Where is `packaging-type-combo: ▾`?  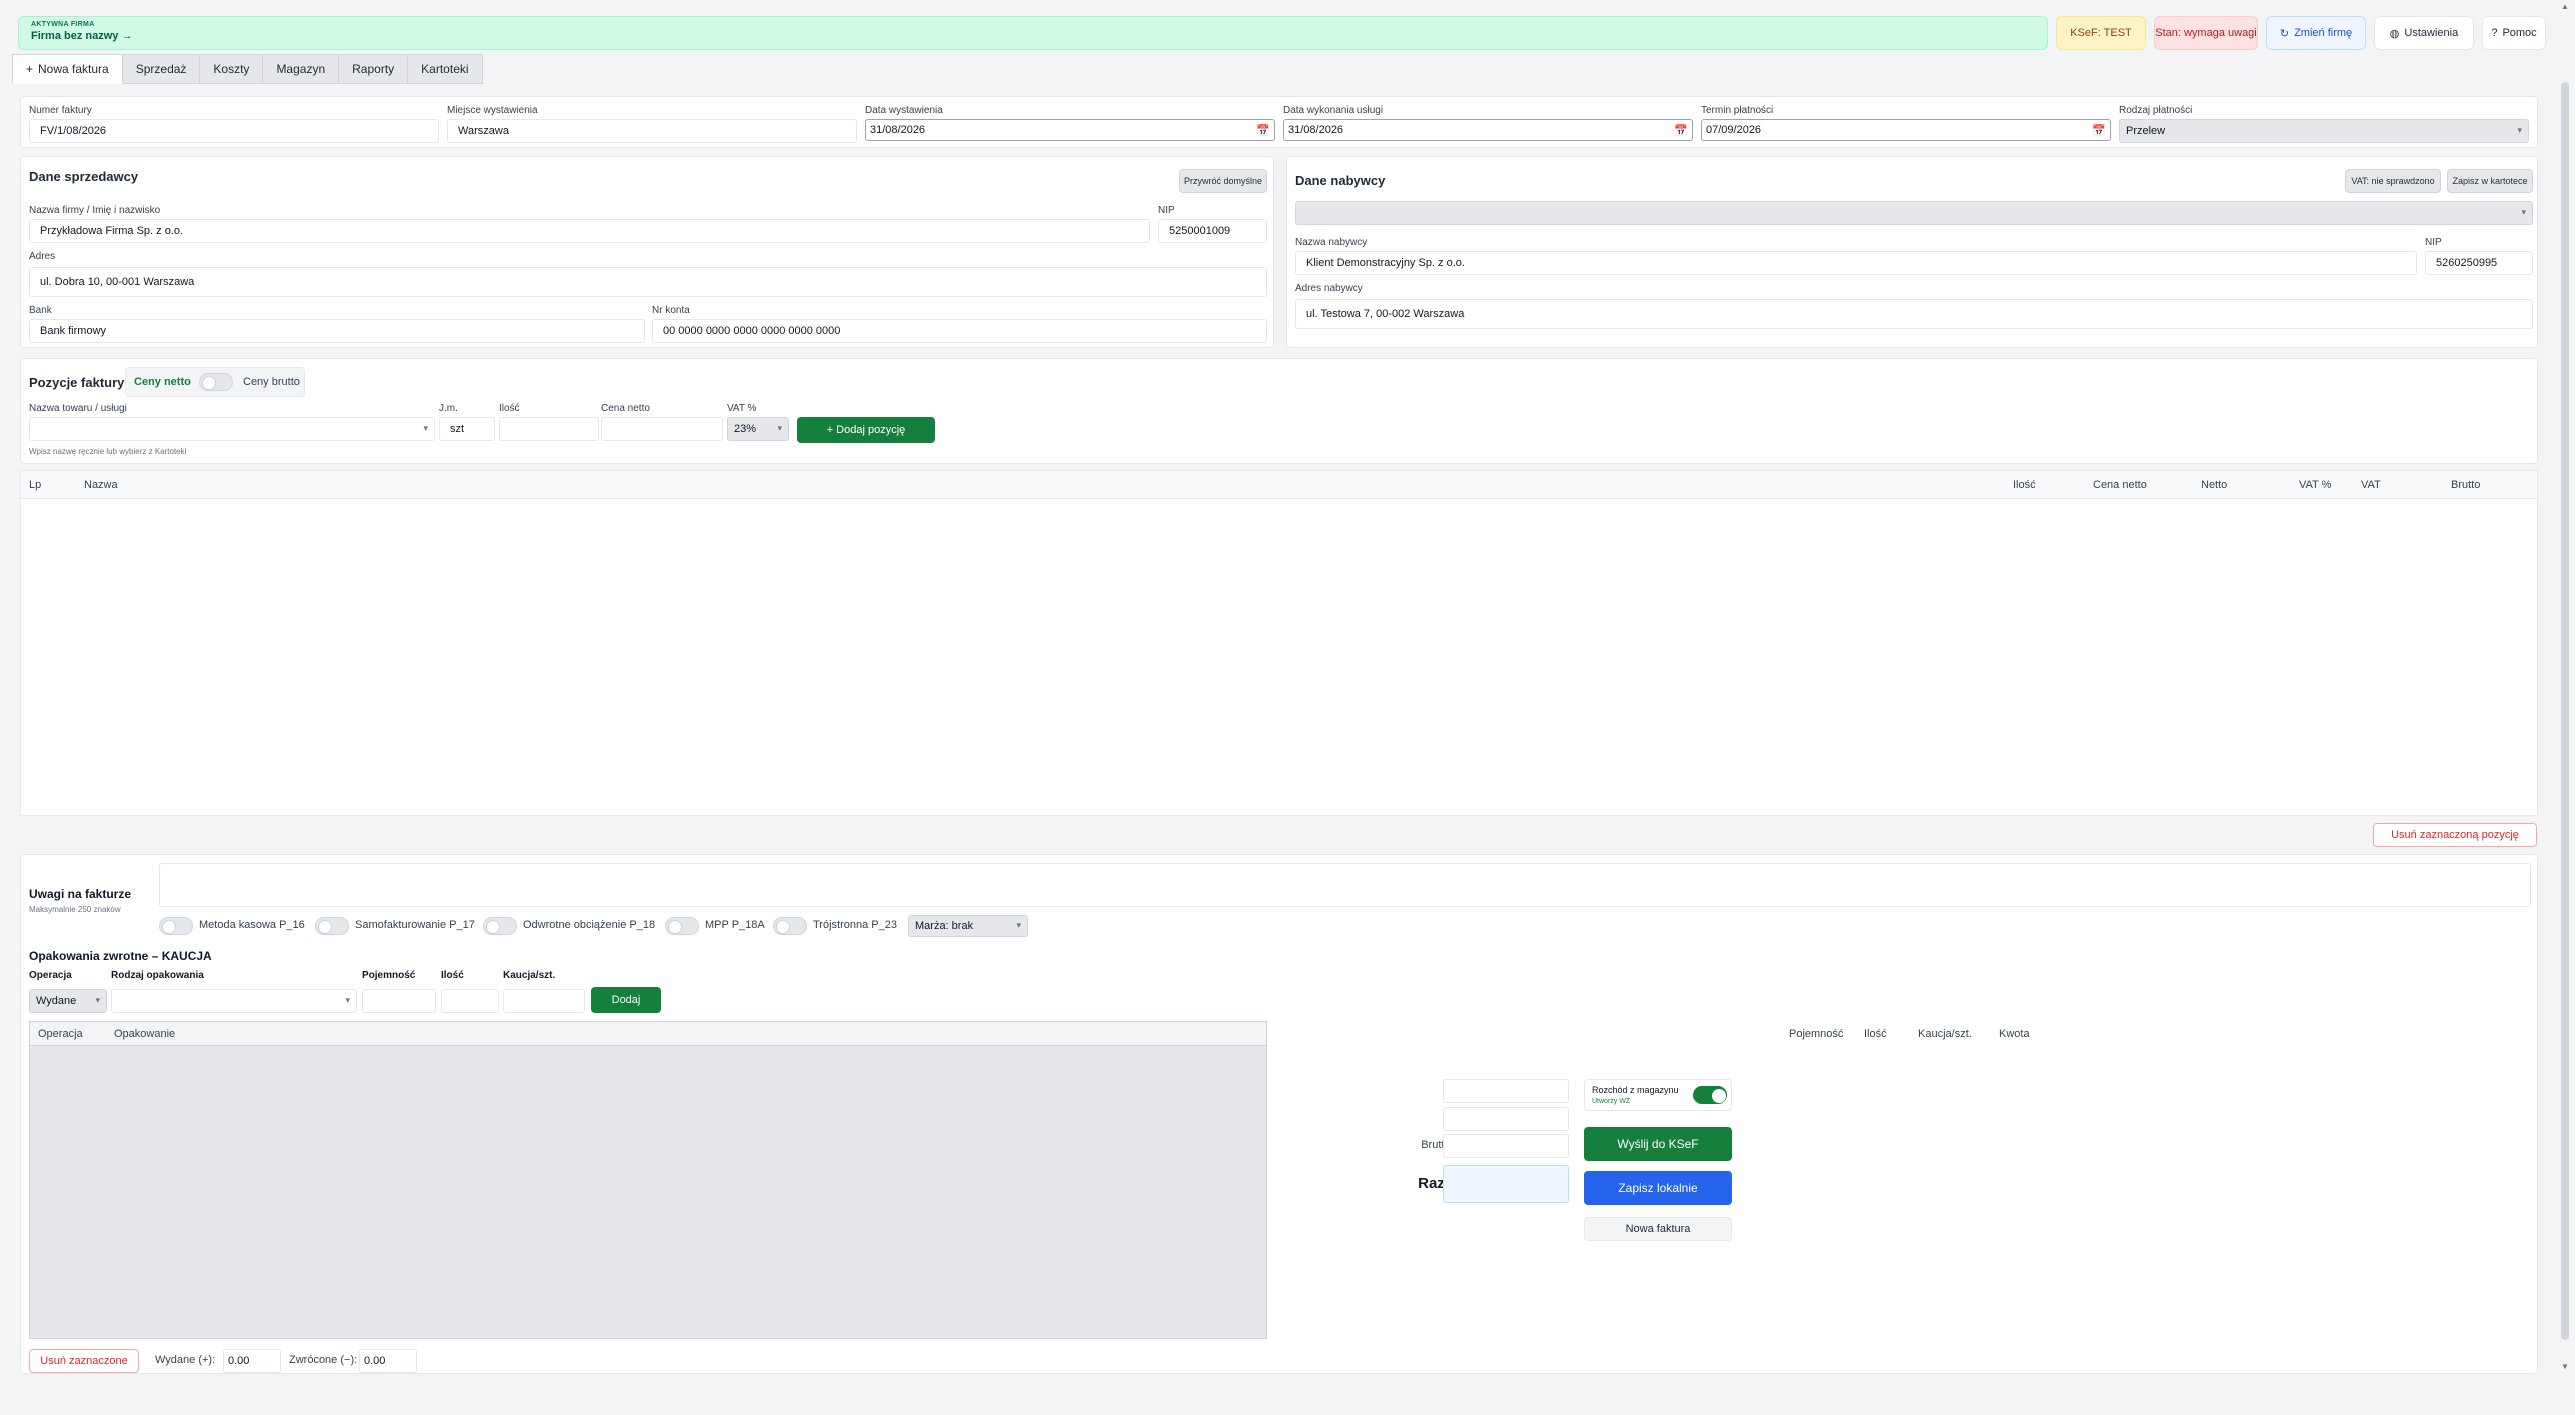
packaging-type-combo: ▾ is located at coordinates (234, 1001).